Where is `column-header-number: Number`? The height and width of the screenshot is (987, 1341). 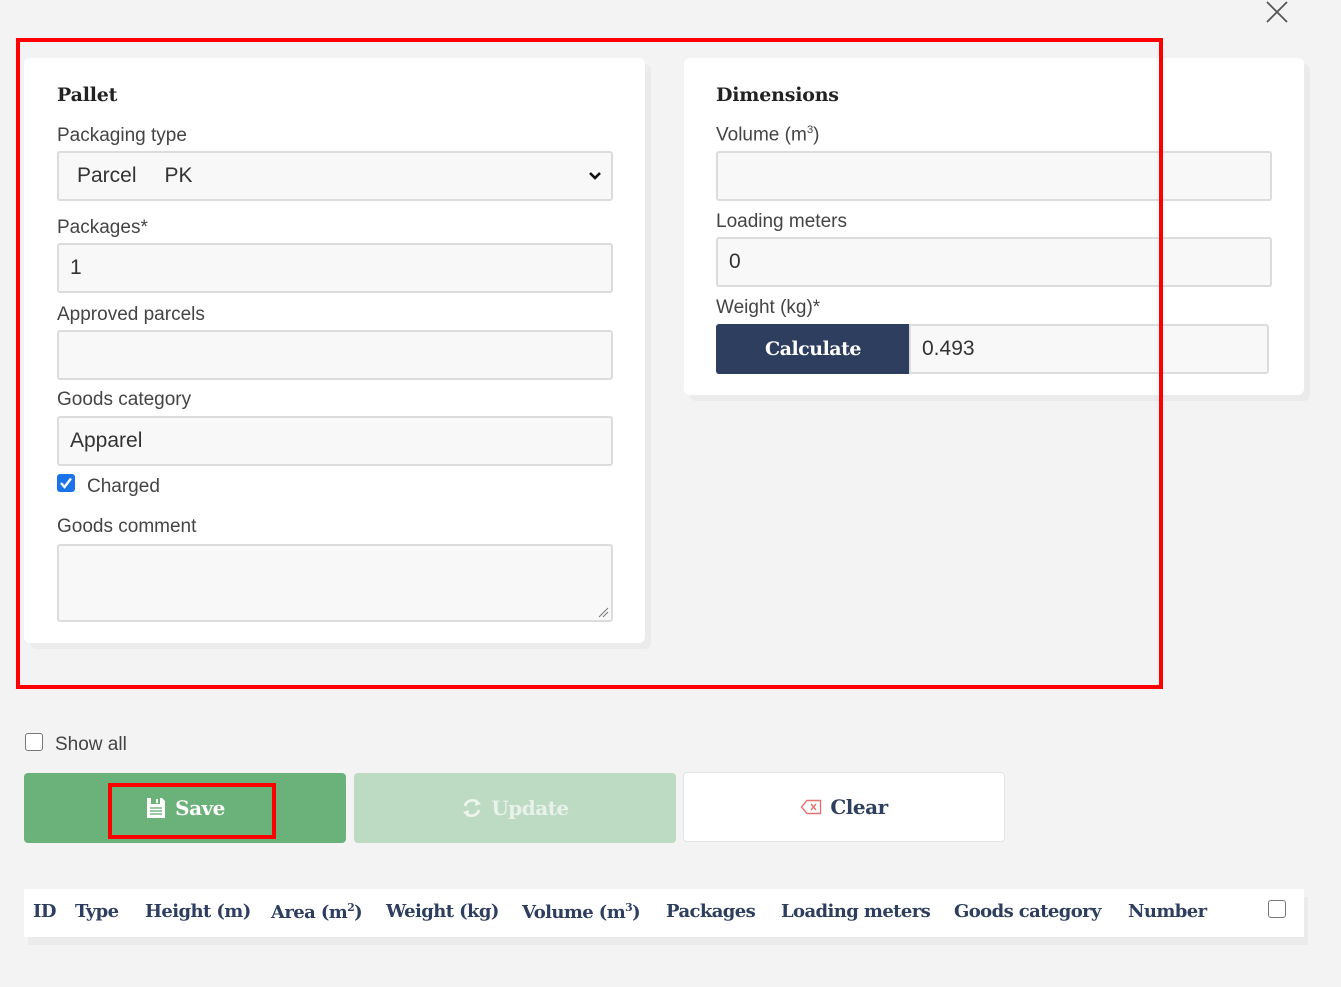 column-header-number: Number is located at coordinates (1167, 911).